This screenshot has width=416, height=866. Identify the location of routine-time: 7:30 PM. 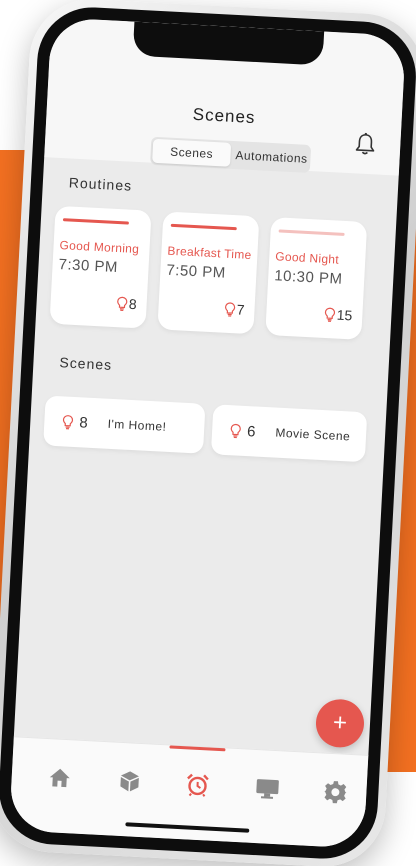
(88, 266).